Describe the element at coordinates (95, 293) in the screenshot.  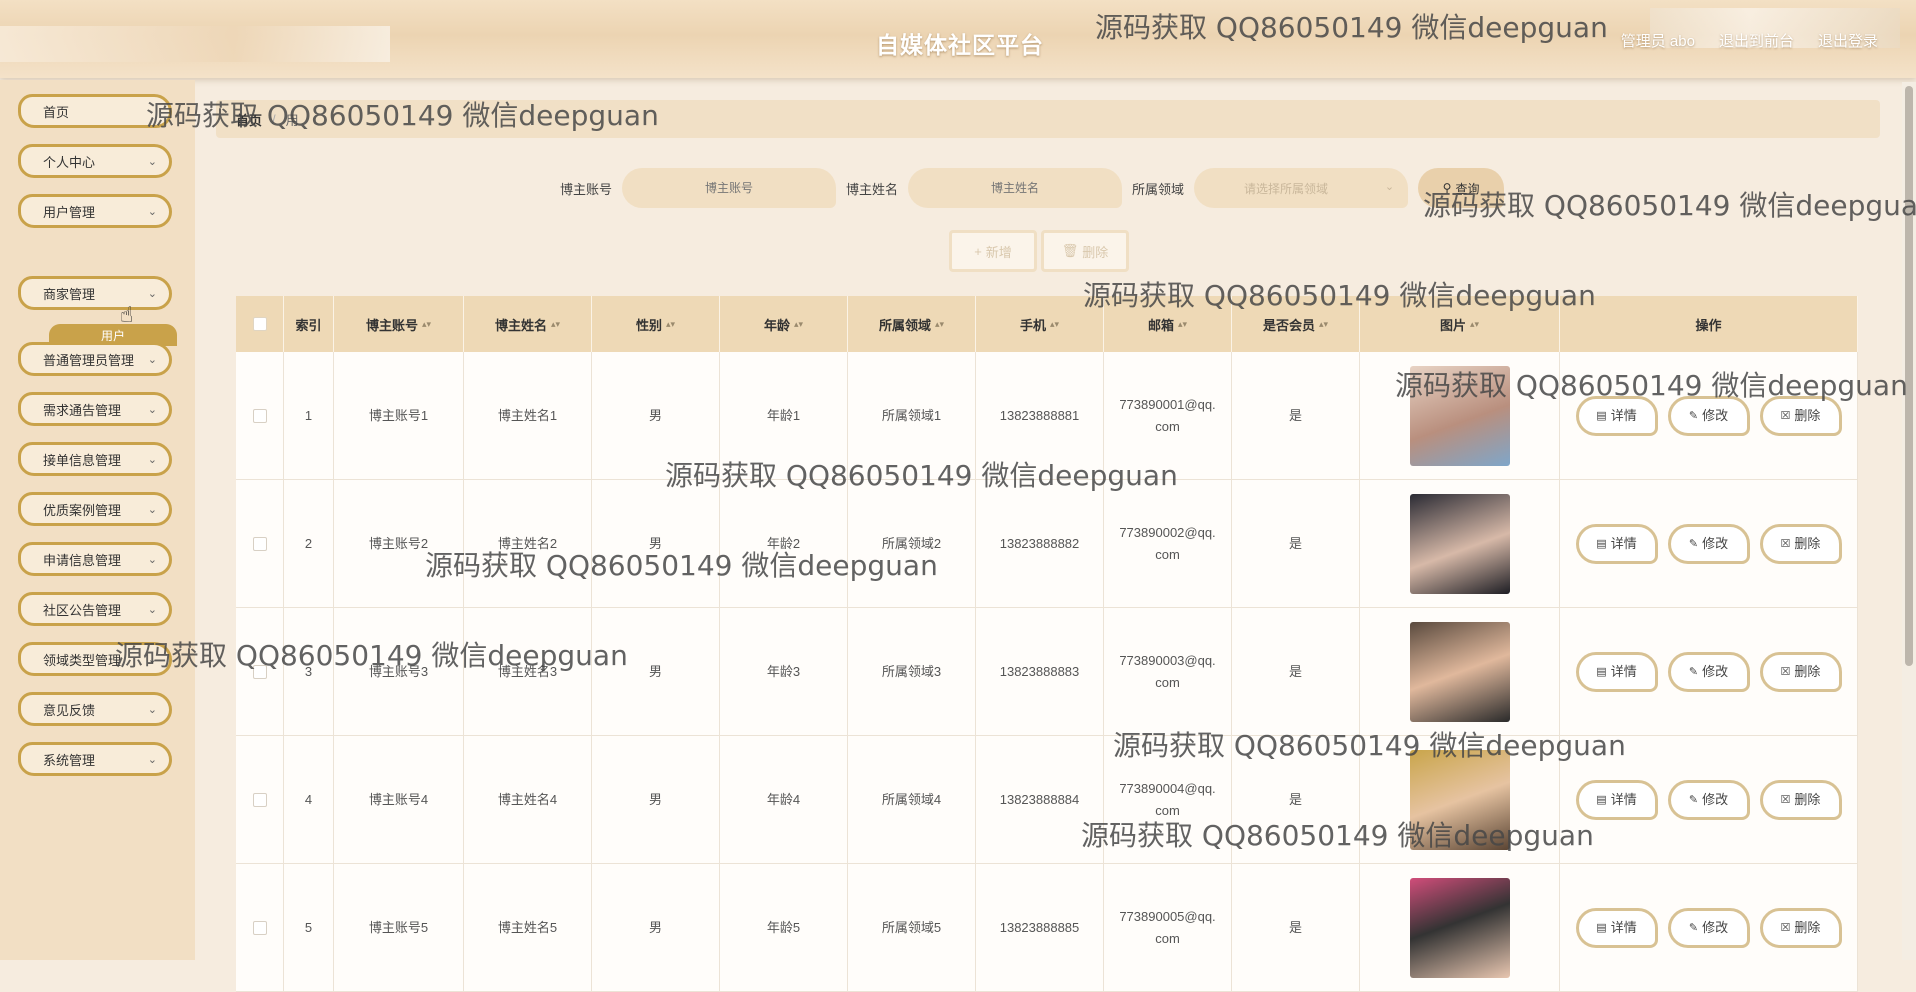
I see `sidebar-item: 商家管理 ⌄` at that location.